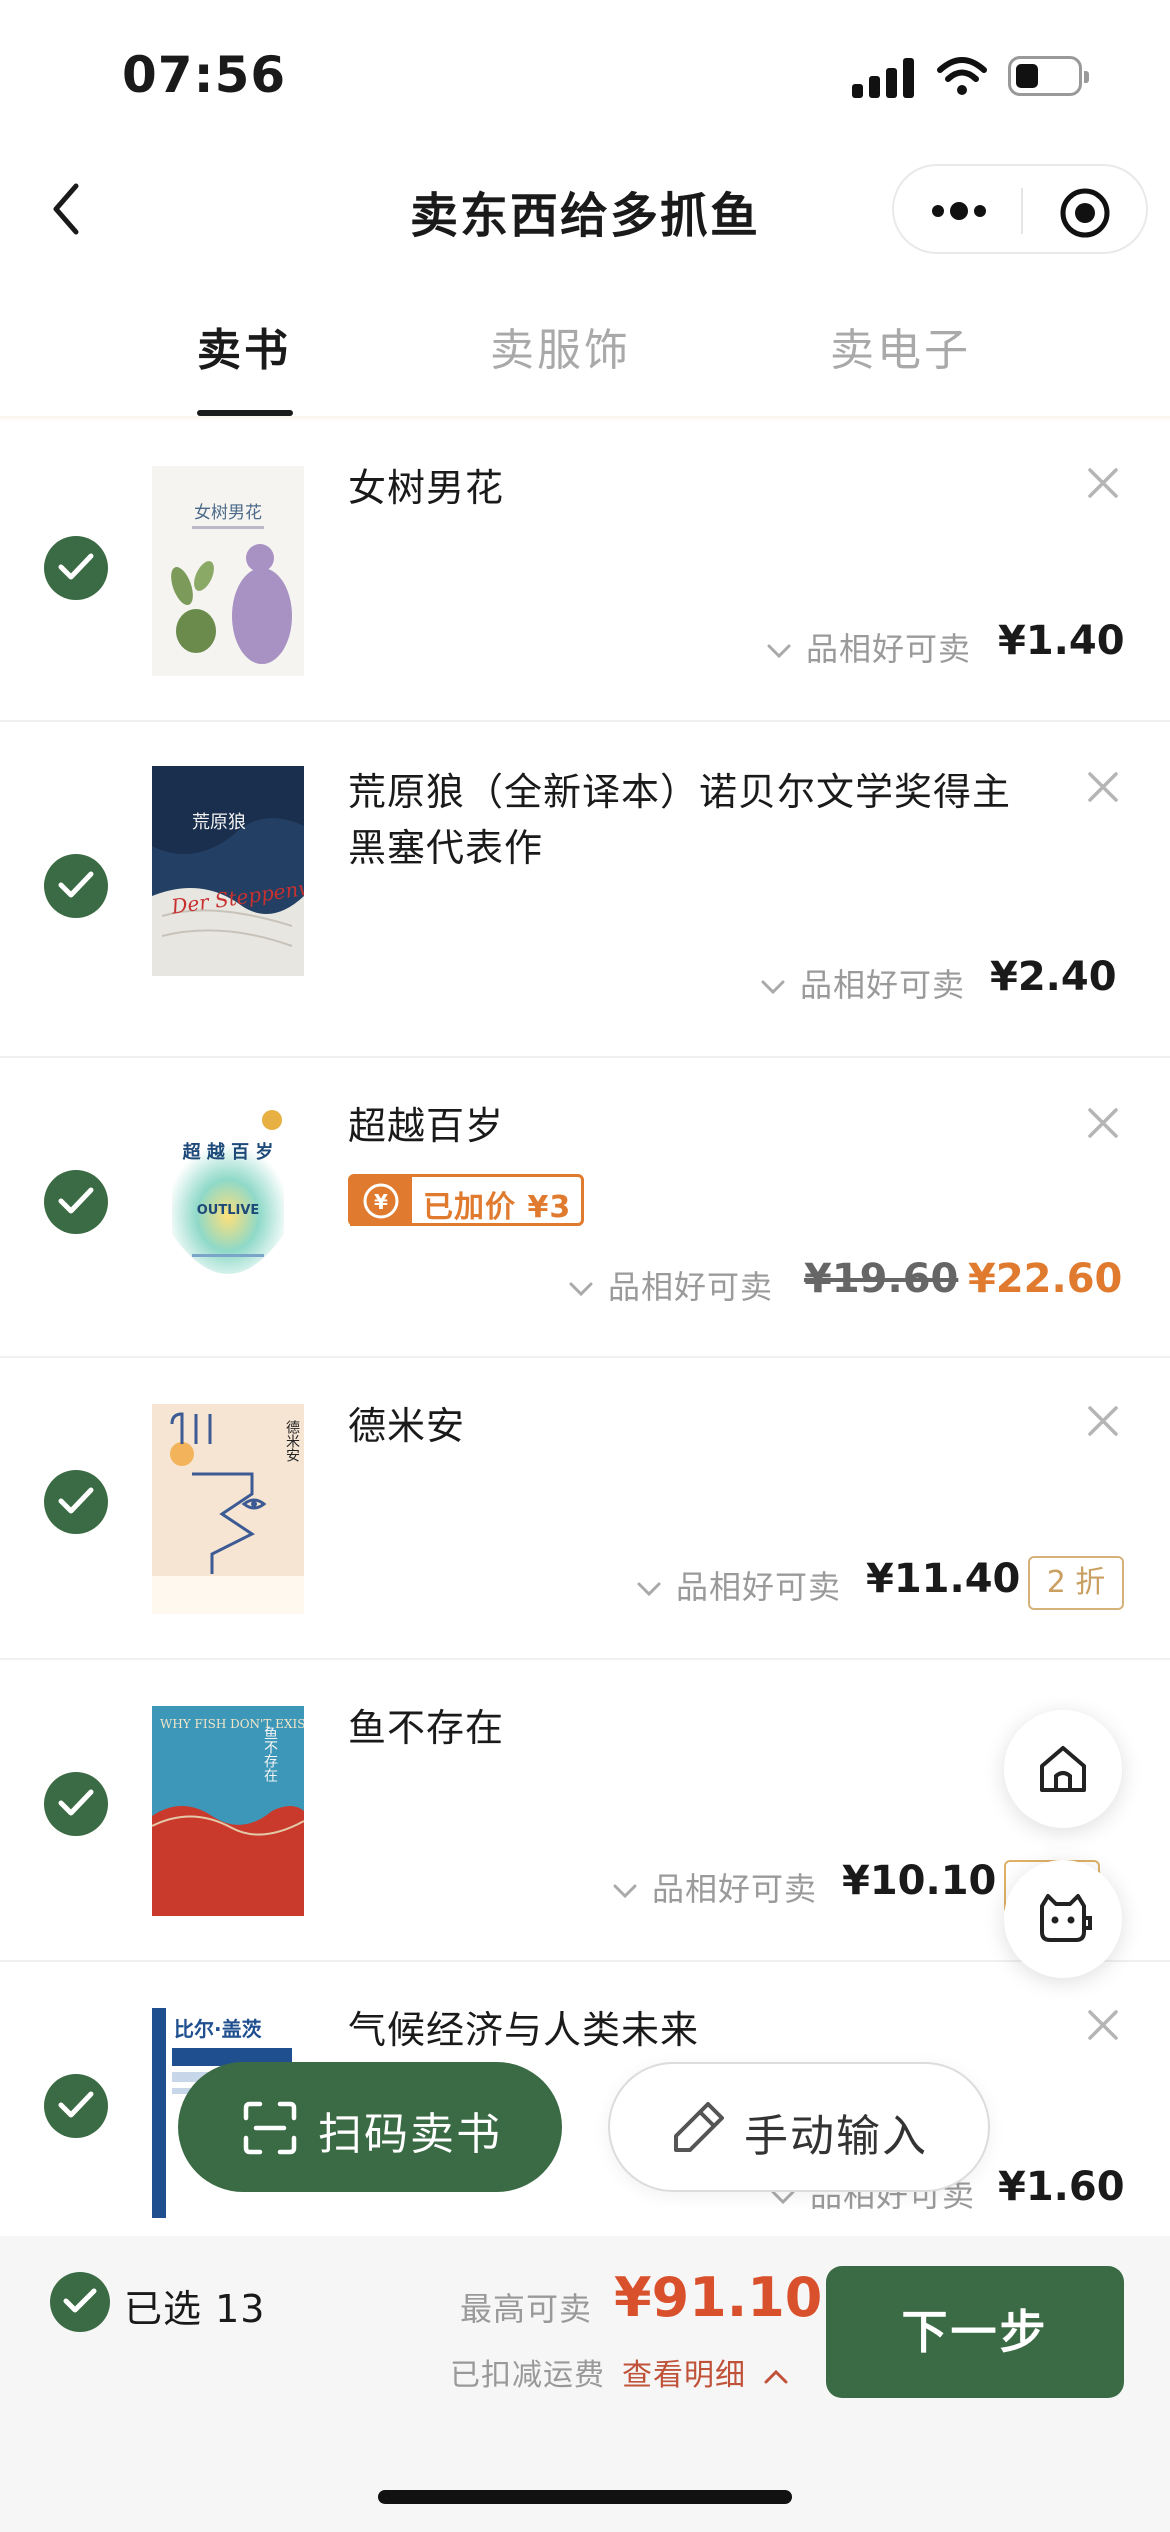 The height and width of the screenshot is (2532, 1170). What do you see at coordinates (684, 2375) in the screenshot?
I see `view-details-label: 查看明细` at bounding box center [684, 2375].